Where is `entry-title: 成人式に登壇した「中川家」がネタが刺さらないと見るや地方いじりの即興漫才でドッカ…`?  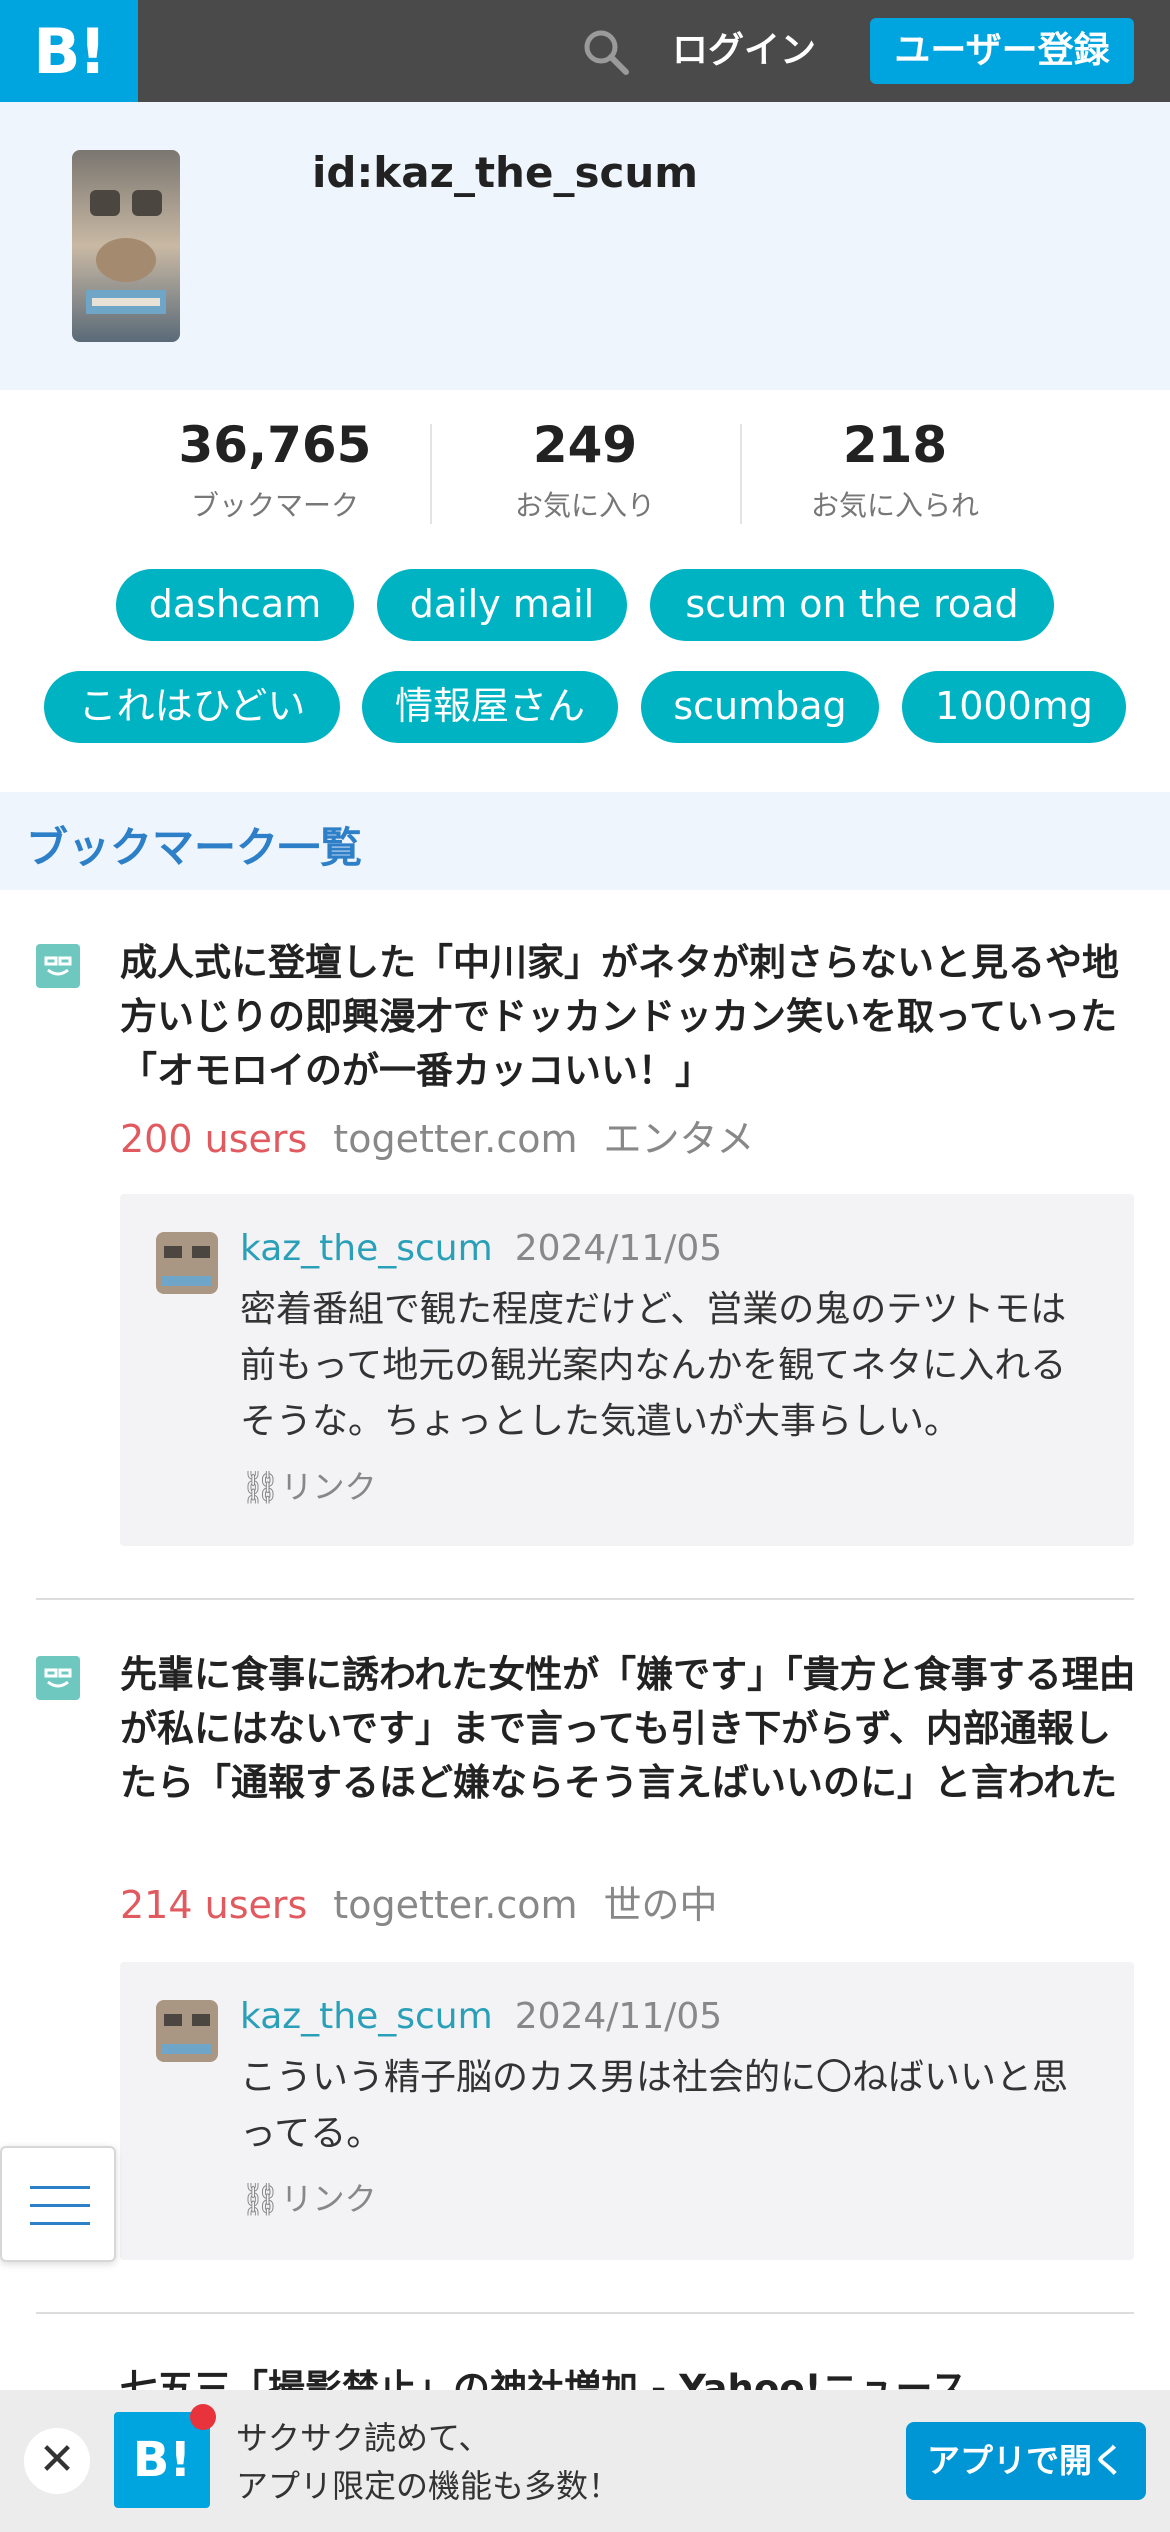
entry-title: 成人式に登壇した「中川家」がネタが刺さらないと見るや地方いじりの即興漫才でドッカ… is located at coordinates (630, 1017).